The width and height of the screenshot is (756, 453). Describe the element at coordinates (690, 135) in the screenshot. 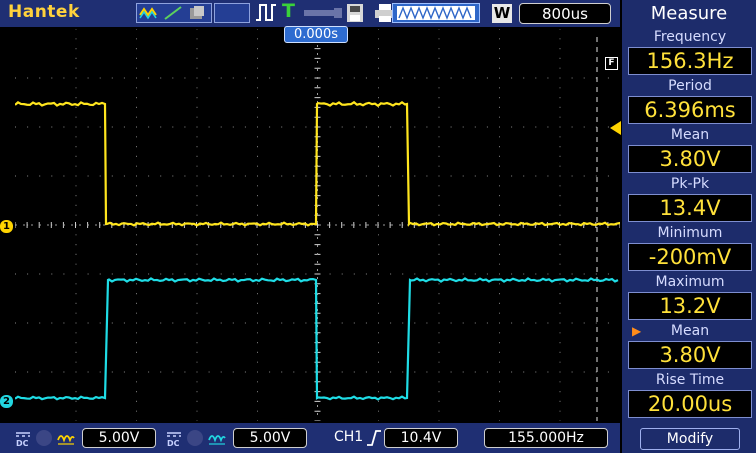

I see `measure-label-mean: Mean` at that location.